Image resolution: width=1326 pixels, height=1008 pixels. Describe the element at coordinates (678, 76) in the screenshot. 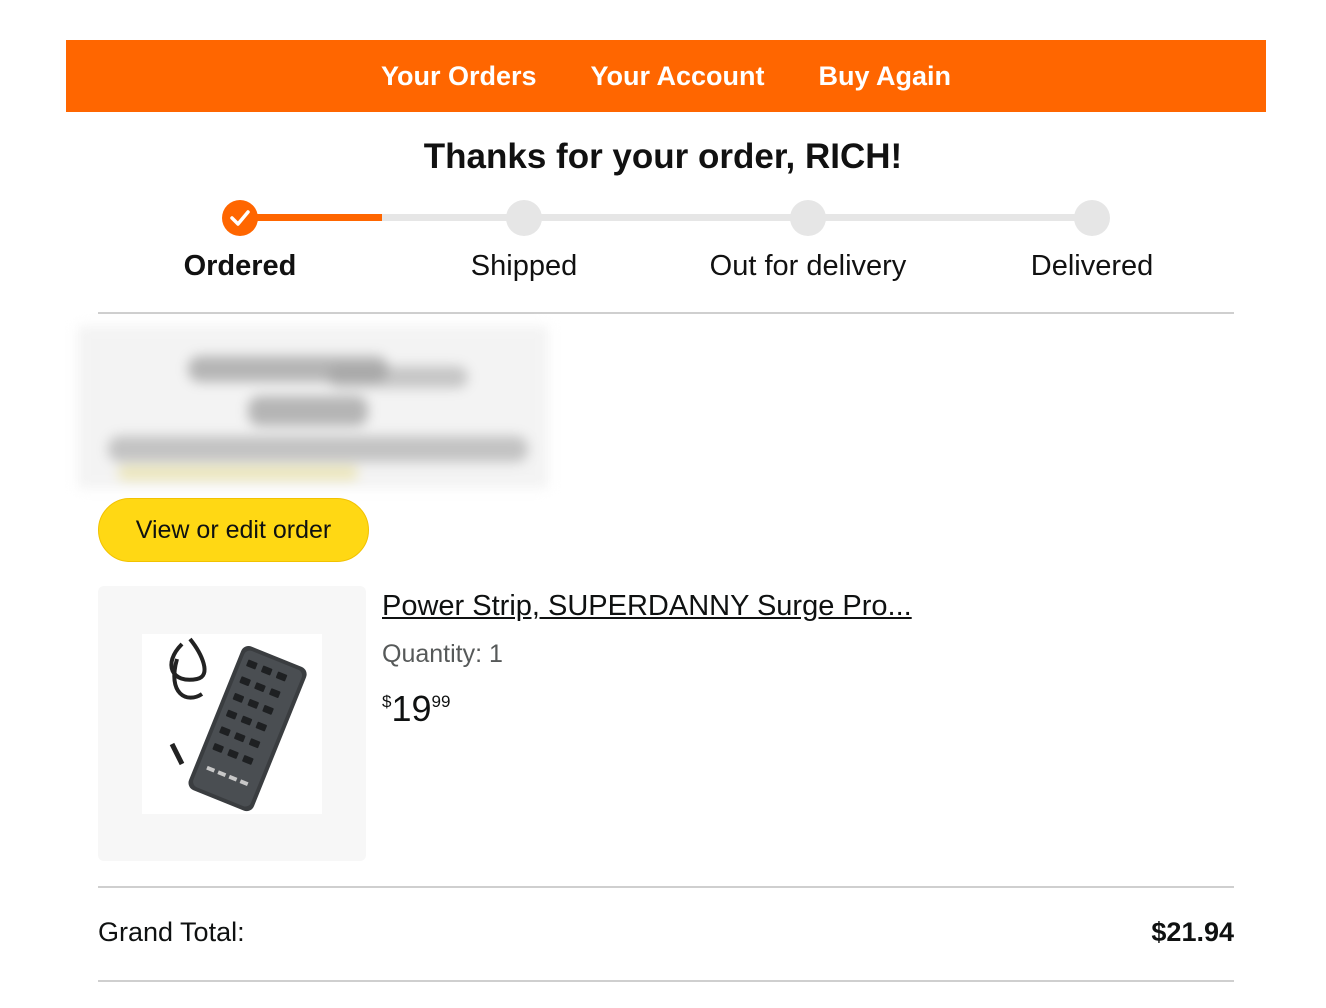

I see `nav-your-account: Your Account` at that location.